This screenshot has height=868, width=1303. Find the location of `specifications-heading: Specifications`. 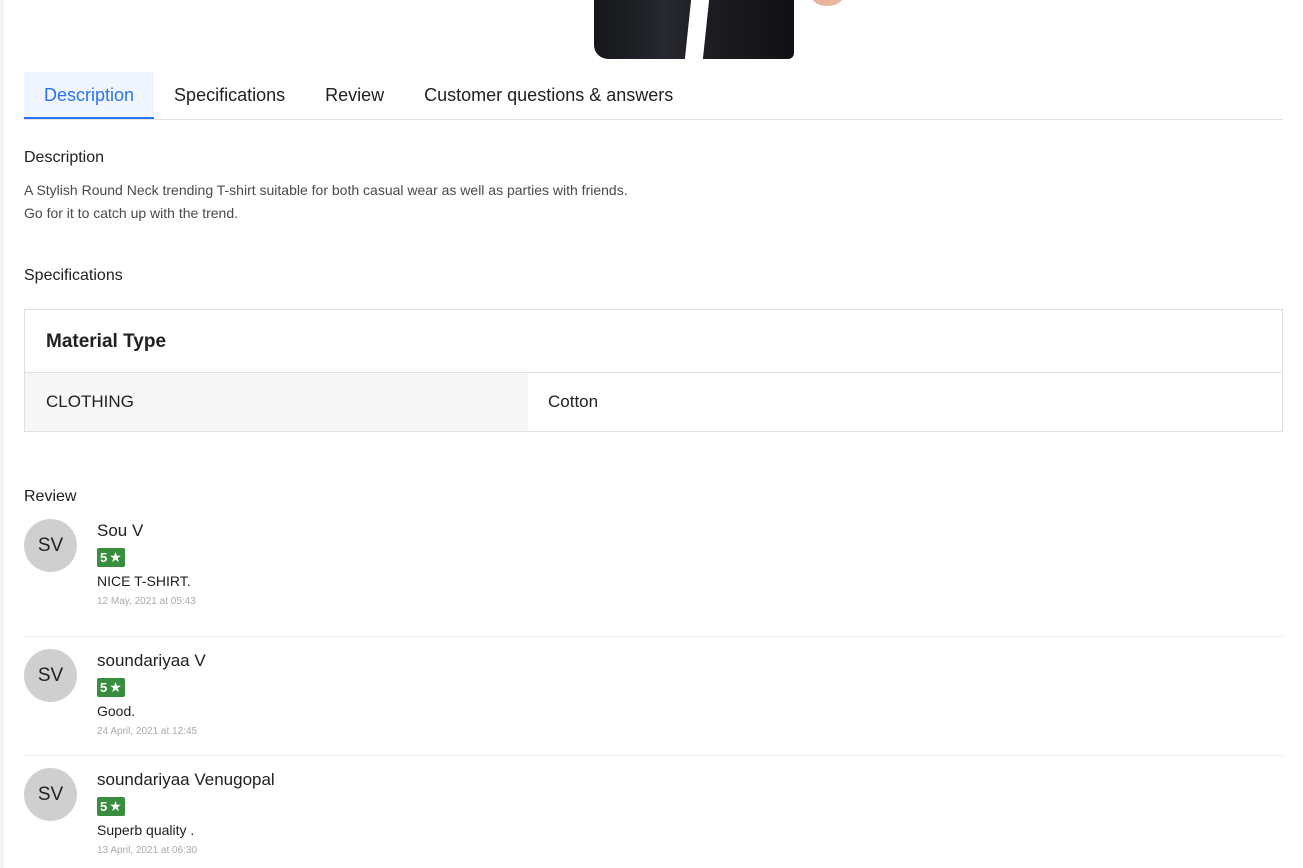

specifications-heading: Specifications is located at coordinates (73, 275).